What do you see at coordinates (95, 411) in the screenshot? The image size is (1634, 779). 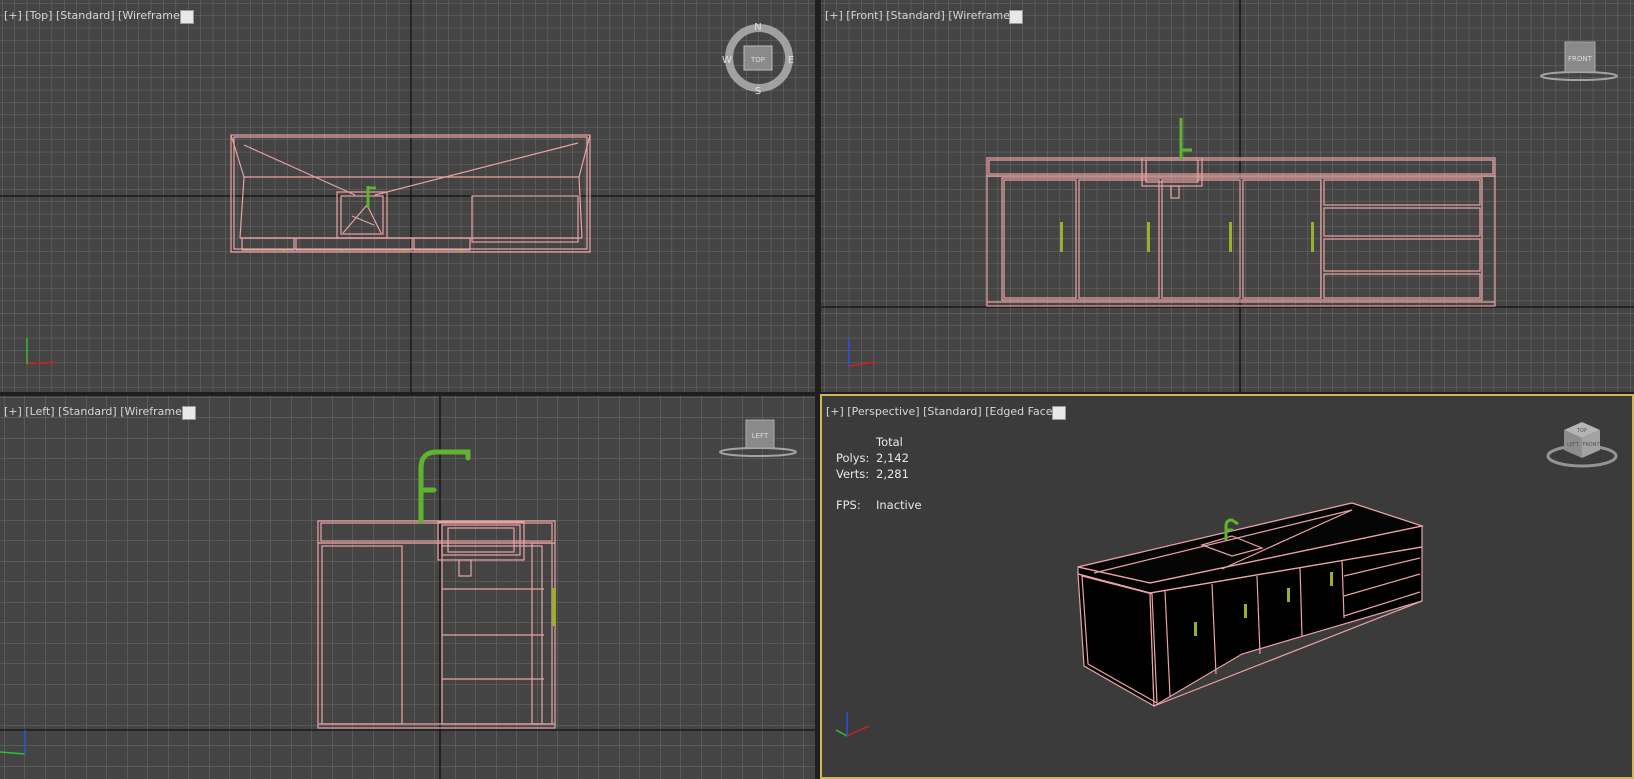 I see `viewport-label-left: [+] [Left] [Standard] [Wireframe]` at bounding box center [95, 411].